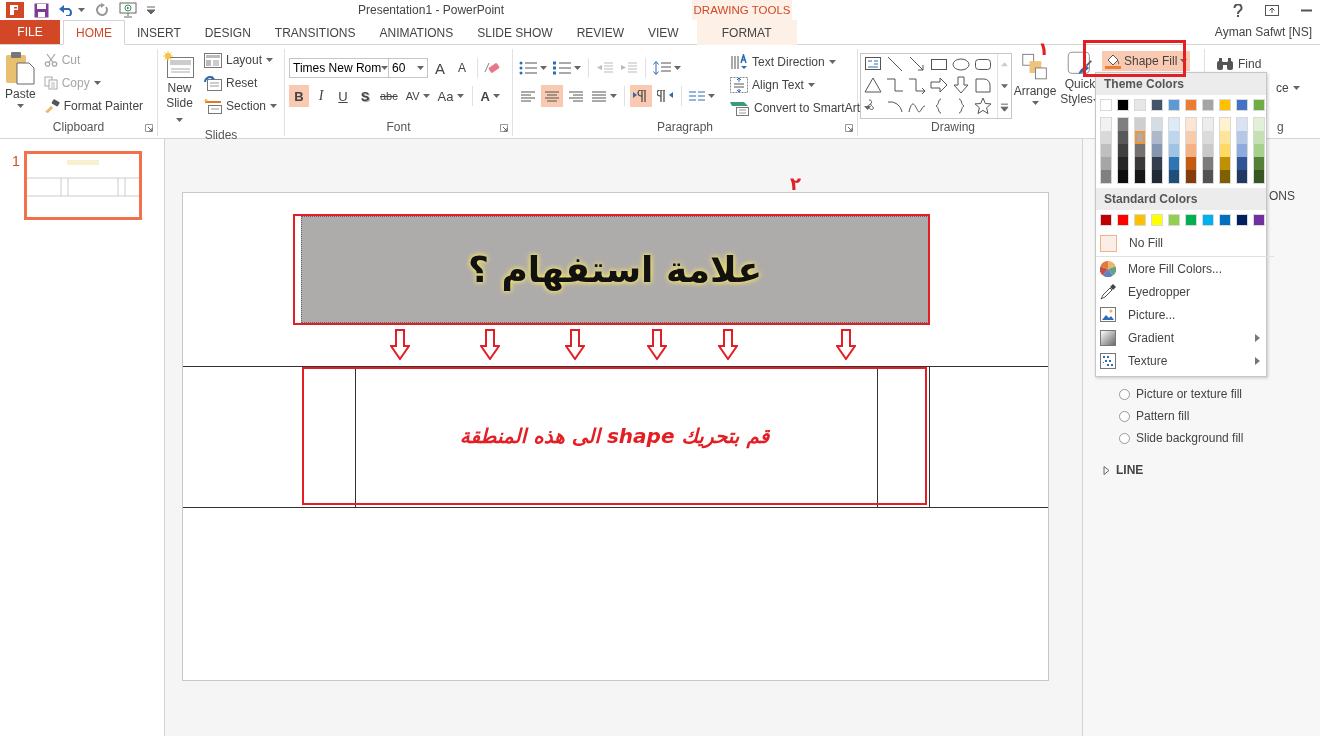 The width and height of the screenshot is (1320, 736). Describe the element at coordinates (440, 68) in the screenshot. I see `grow-font-button: A` at that location.